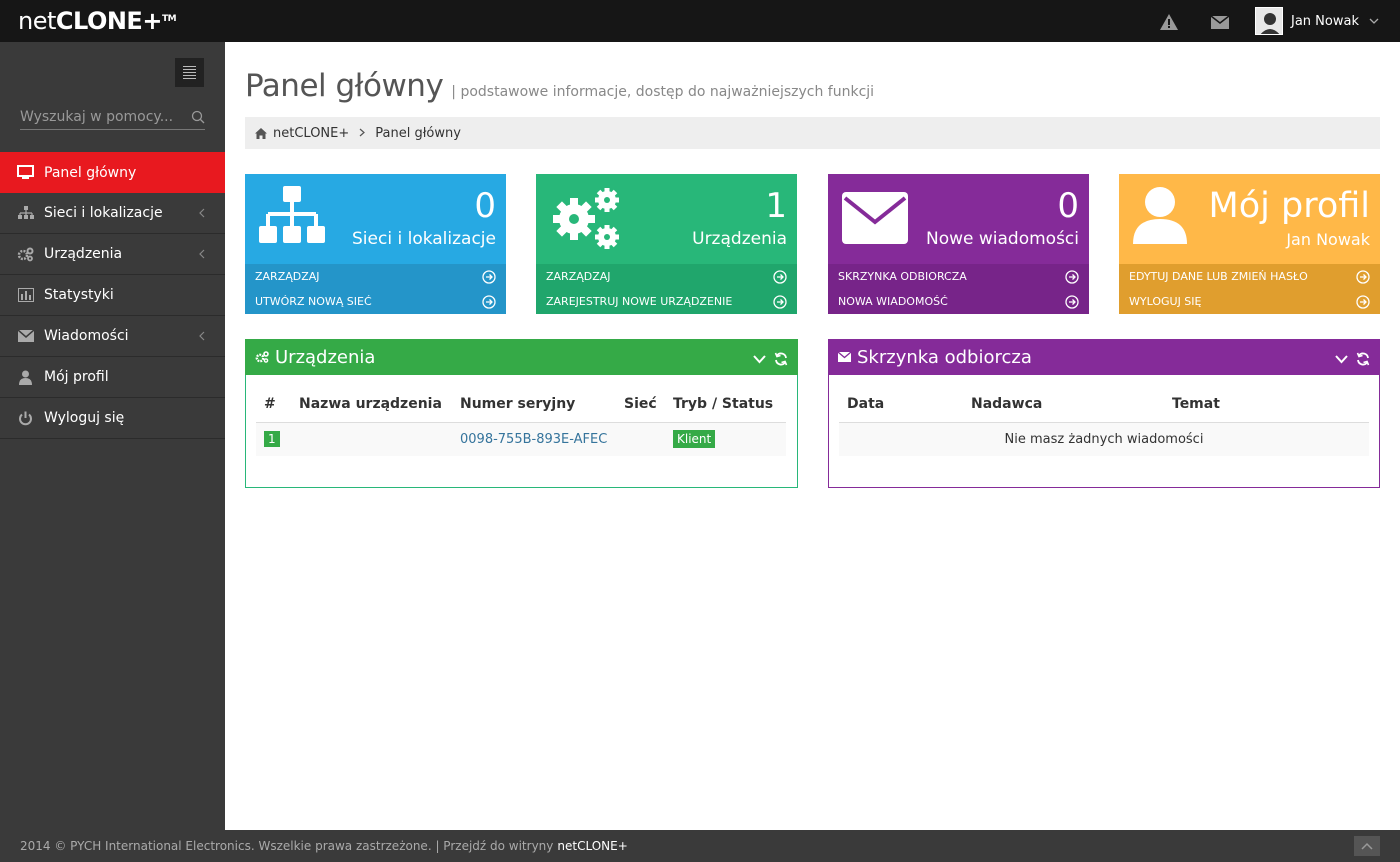 This screenshot has width=1400, height=862. Describe the element at coordinates (533, 439) in the screenshot. I see `device-serial-link: 0098-755B-893E-AFEC` at that location.